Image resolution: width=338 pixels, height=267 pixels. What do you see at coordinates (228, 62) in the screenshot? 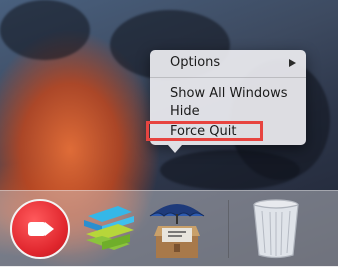
I see `menu-item-options: Options` at bounding box center [228, 62].